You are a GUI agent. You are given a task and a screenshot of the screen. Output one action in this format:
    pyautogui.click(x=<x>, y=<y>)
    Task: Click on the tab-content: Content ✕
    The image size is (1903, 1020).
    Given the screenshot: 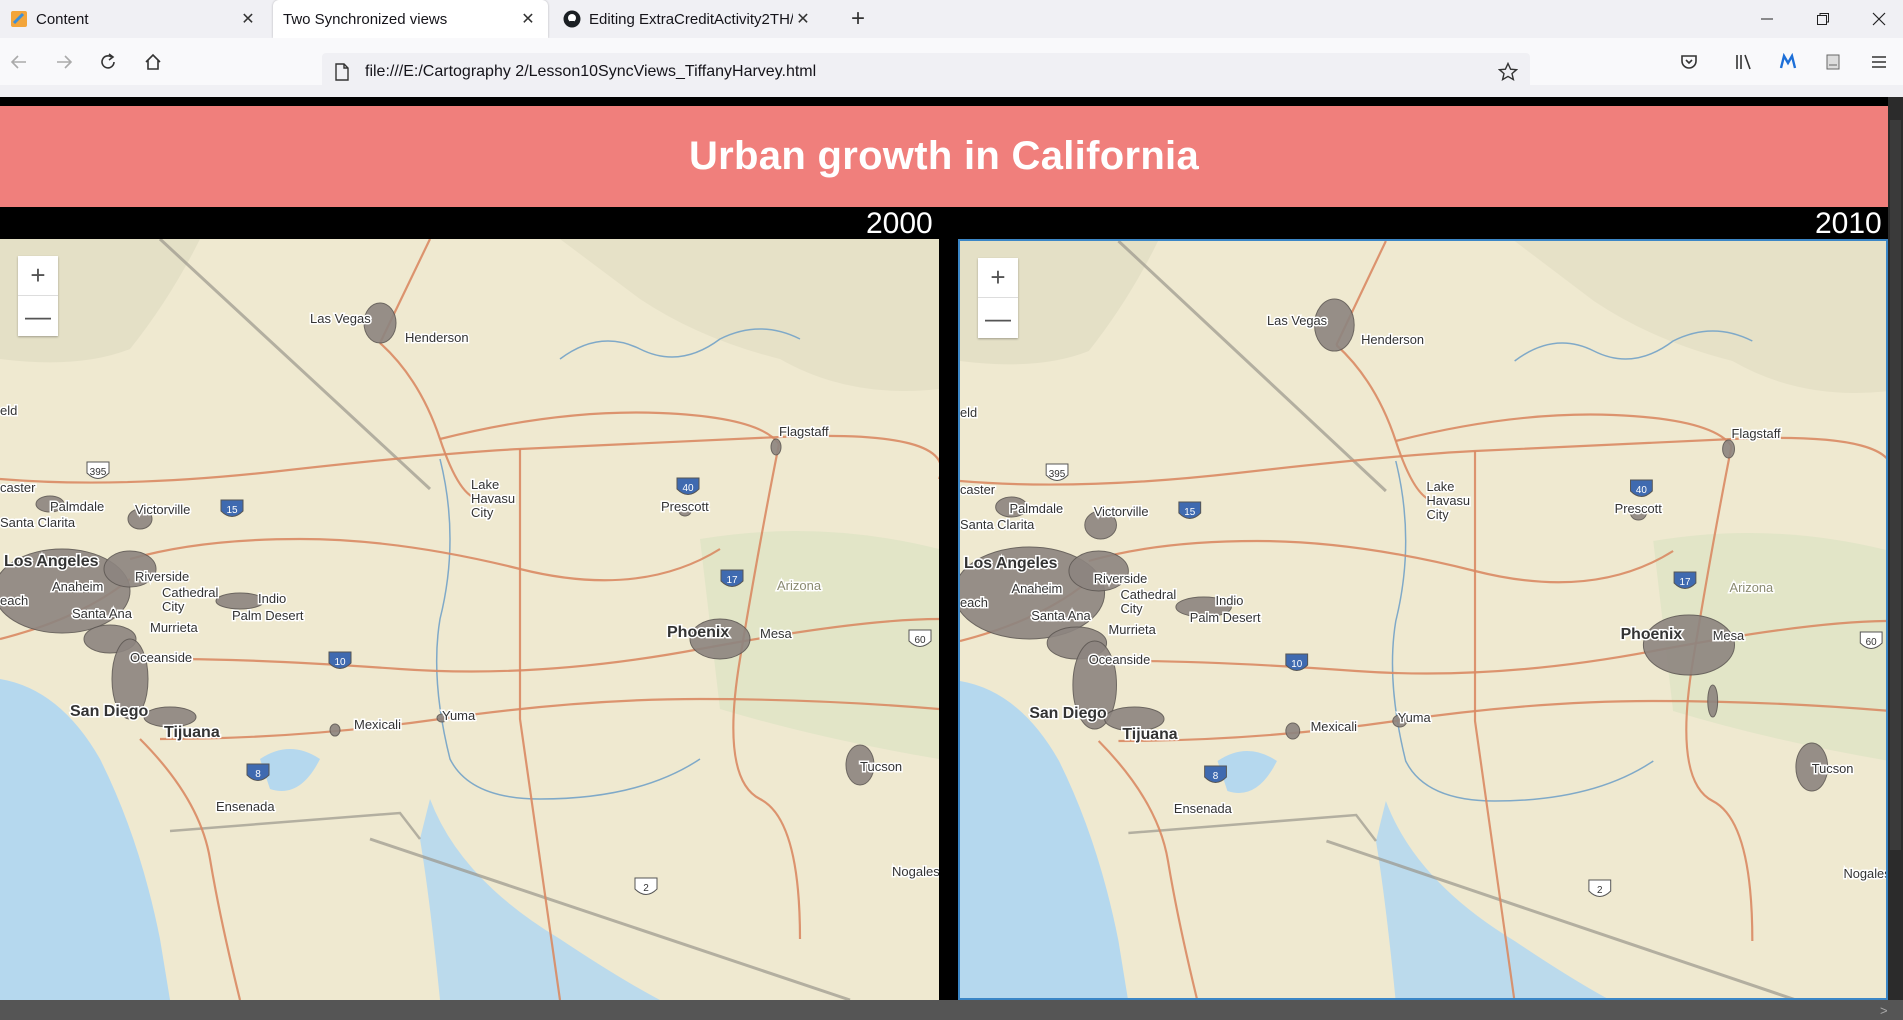 What is the action you would take?
    pyautogui.click(x=134, y=19)
    